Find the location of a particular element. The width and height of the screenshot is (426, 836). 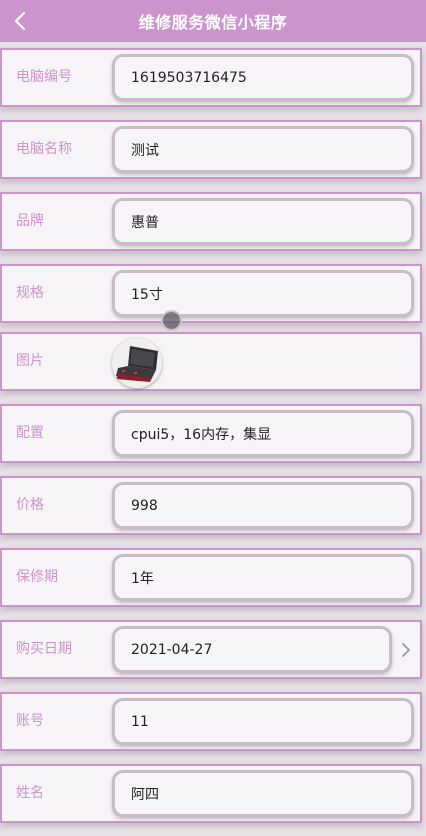

account-field: 11 is located at coordinates (263, 721).